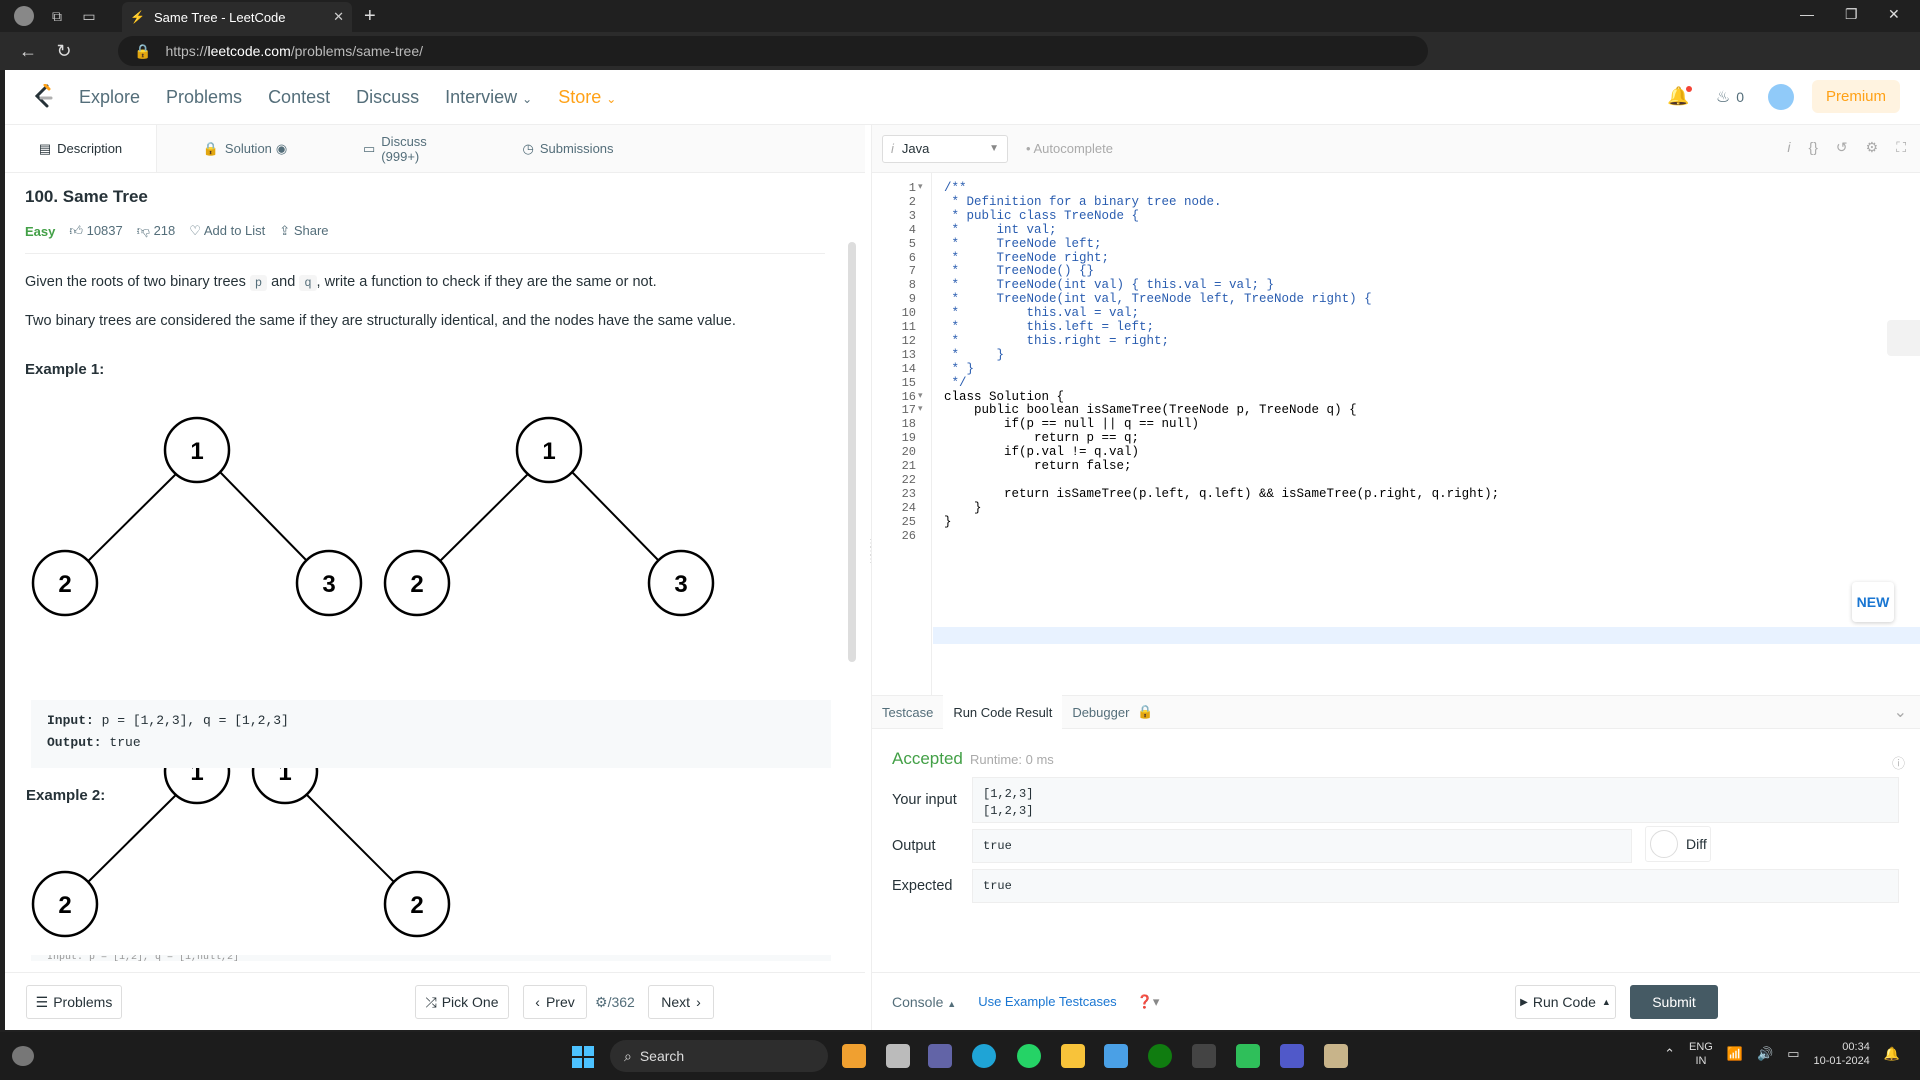  What do you see at coordinates (1565, 1002) in the screenshot?
I see `run-code-button: ▶ Run Code ▲` at bounding box center [1565, 1002].